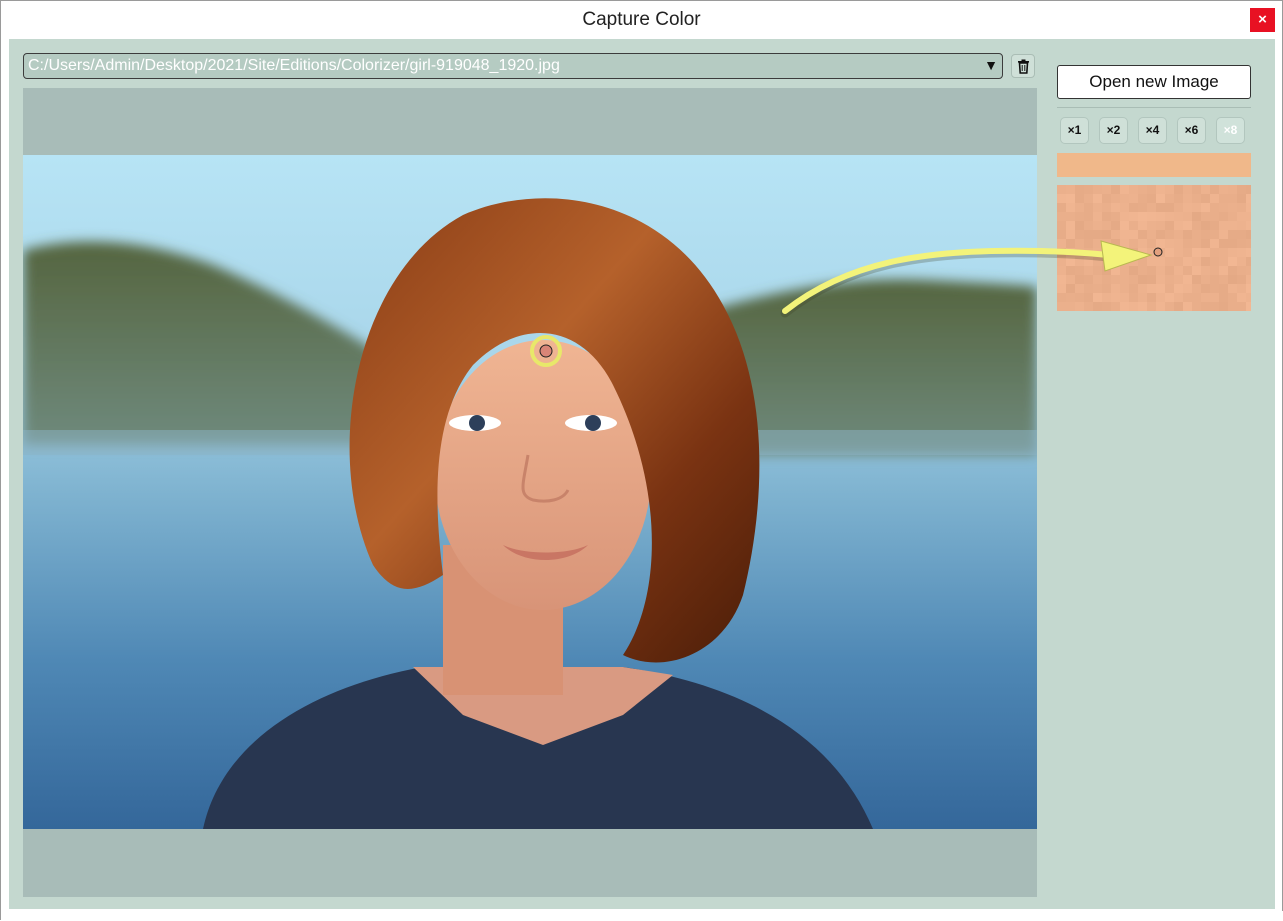 Image resolution: width=1283 pixels, height=921 pixels. Describe the element at coordinates (641, 20) in the screenshot. I see `title-bar: Capture Color ×` at that location.